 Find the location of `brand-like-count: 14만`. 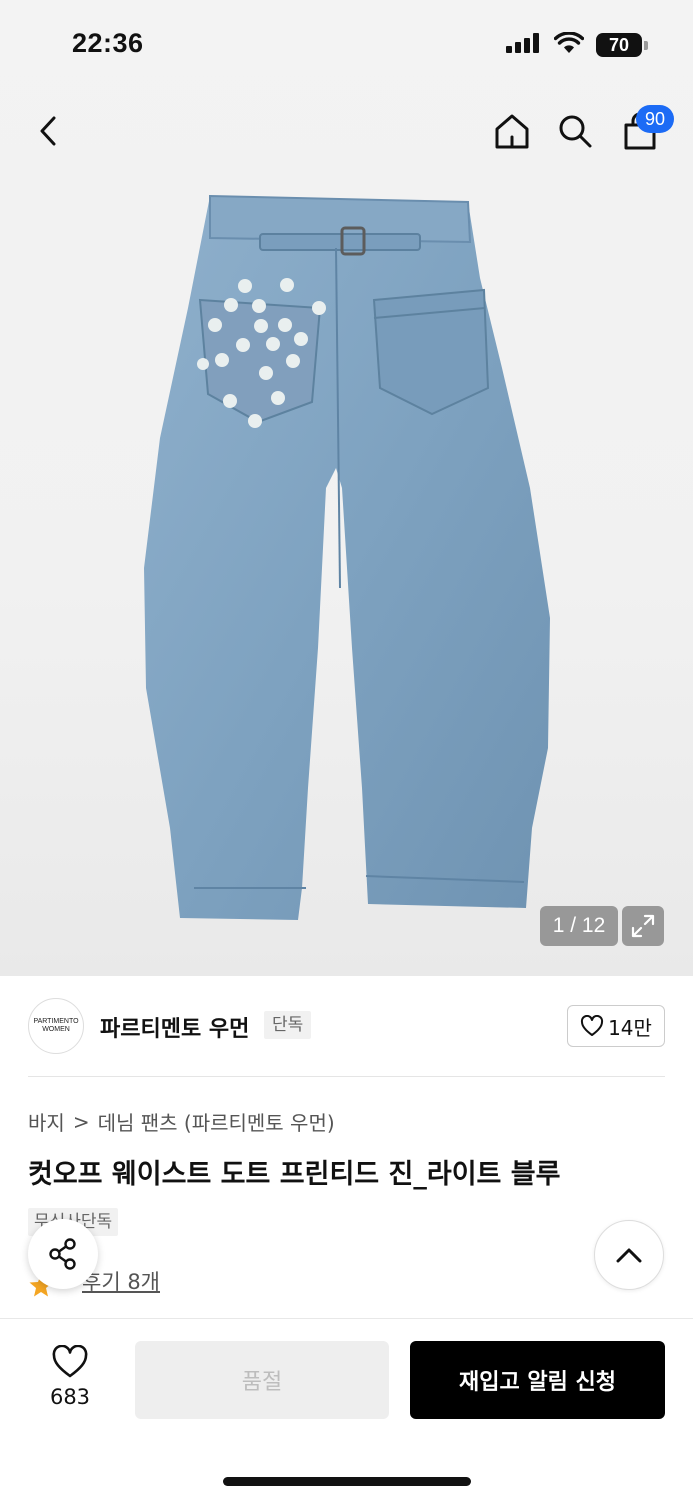

brand-like-count: 14만 is located at coordinates (630, 1027).